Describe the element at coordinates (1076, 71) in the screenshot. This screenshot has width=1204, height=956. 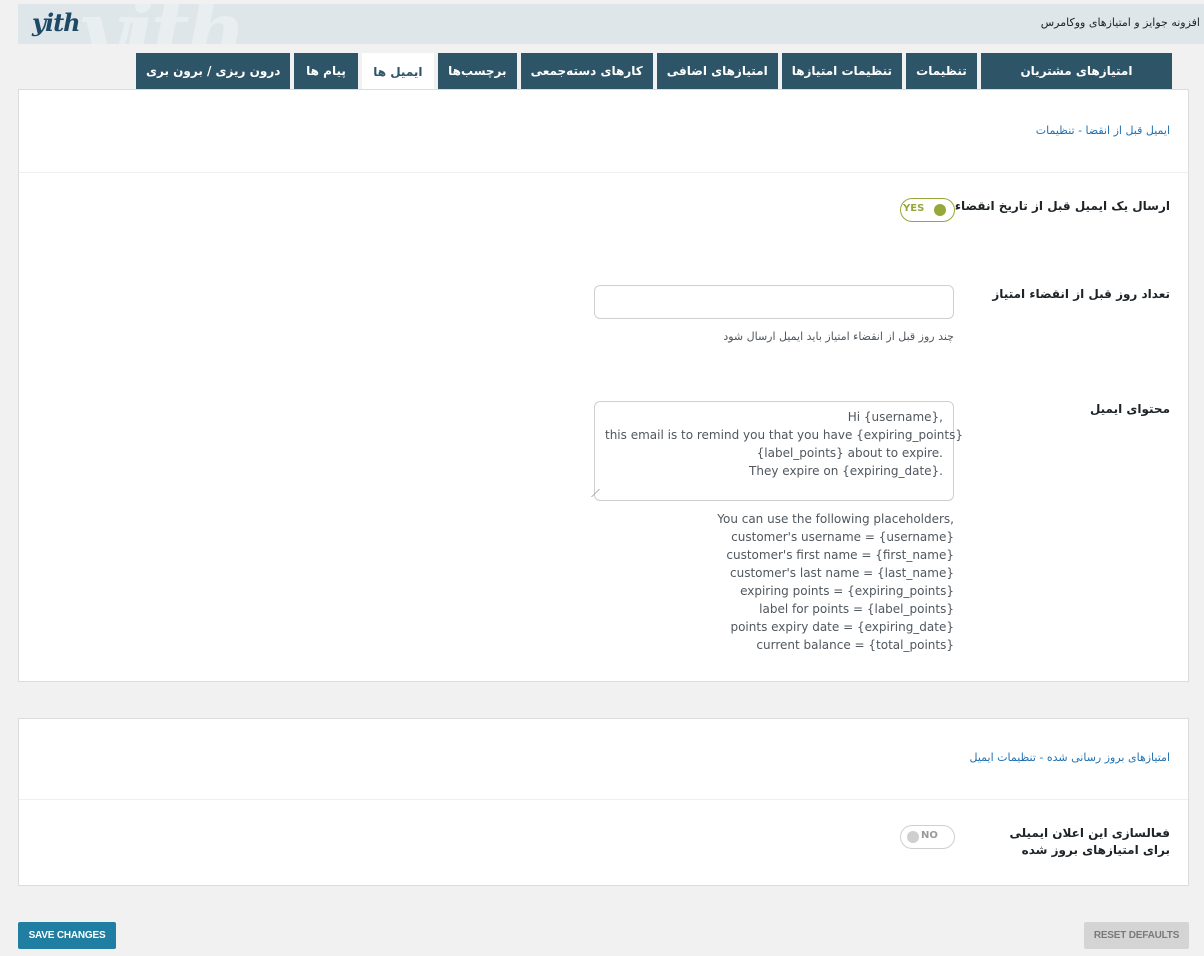
I see `tab-customer-points: امتیازهای مشتریان` at that location.